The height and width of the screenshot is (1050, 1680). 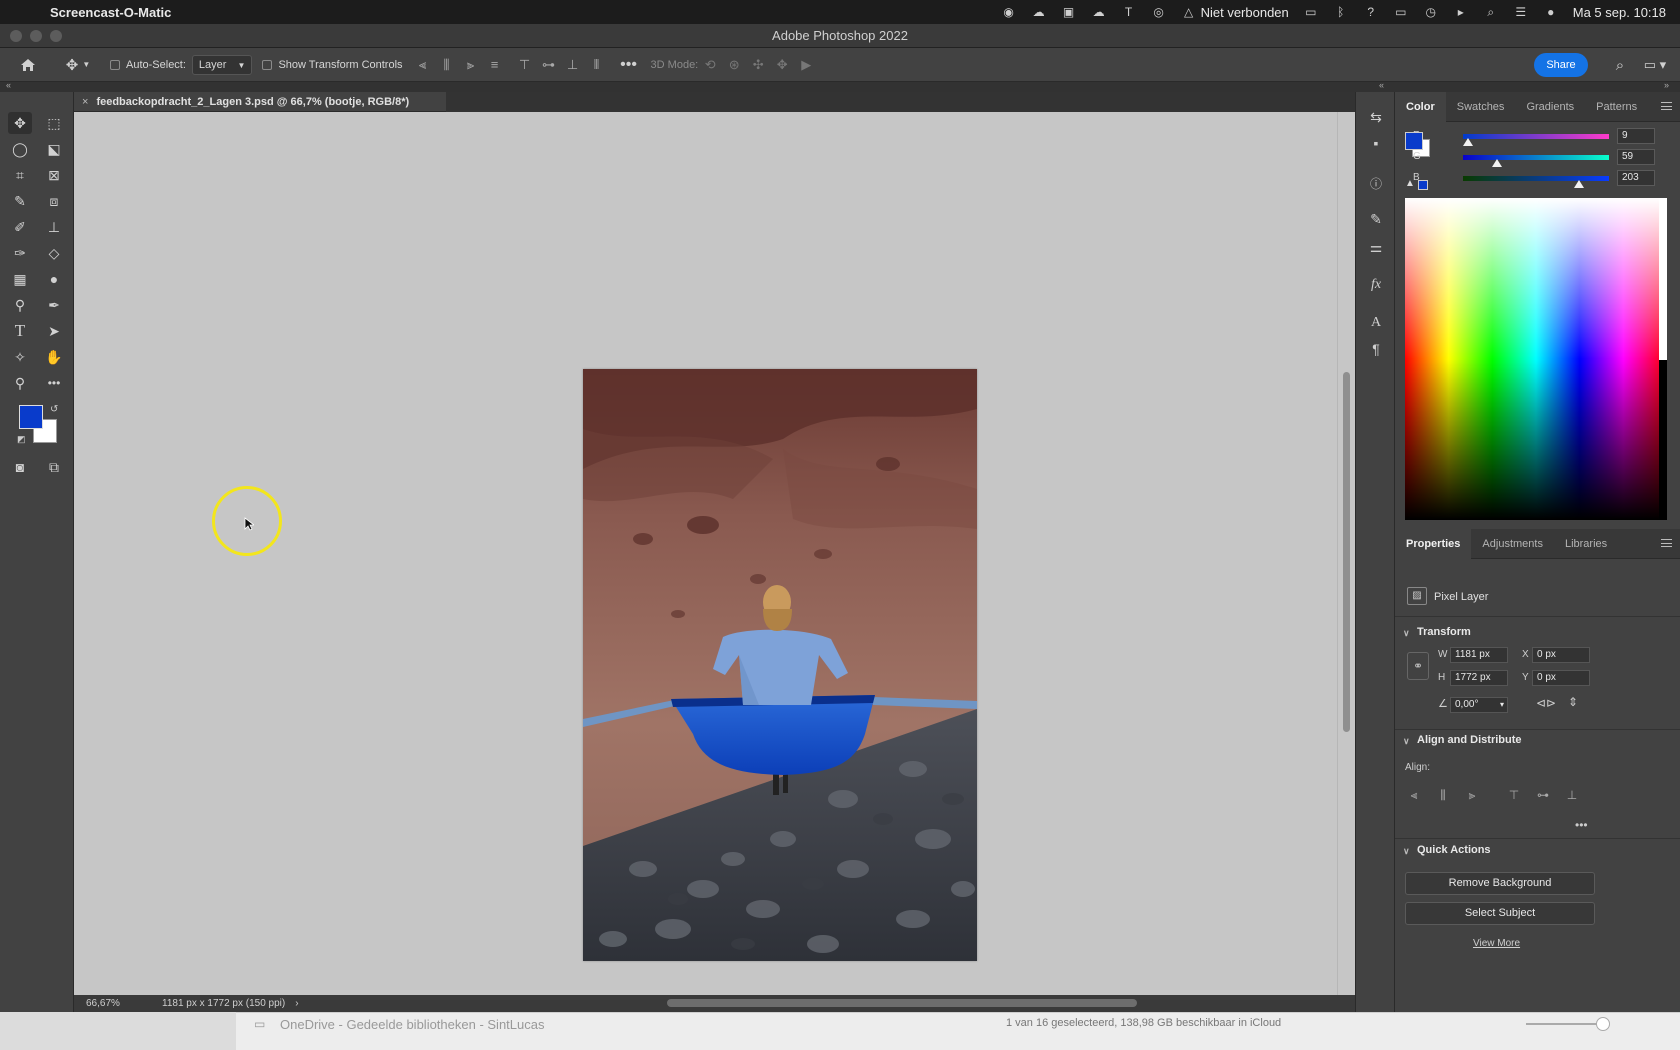 What do you see at coordinates (1546, 703) in the screenshot?
I see `flip-horizontal-icon: ⊲⊳` at bounding box center [1546, 703].